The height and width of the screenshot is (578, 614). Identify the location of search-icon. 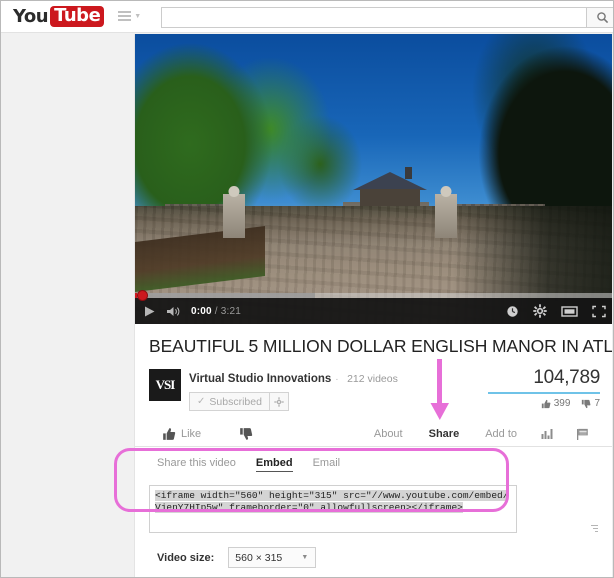
(602, 18).